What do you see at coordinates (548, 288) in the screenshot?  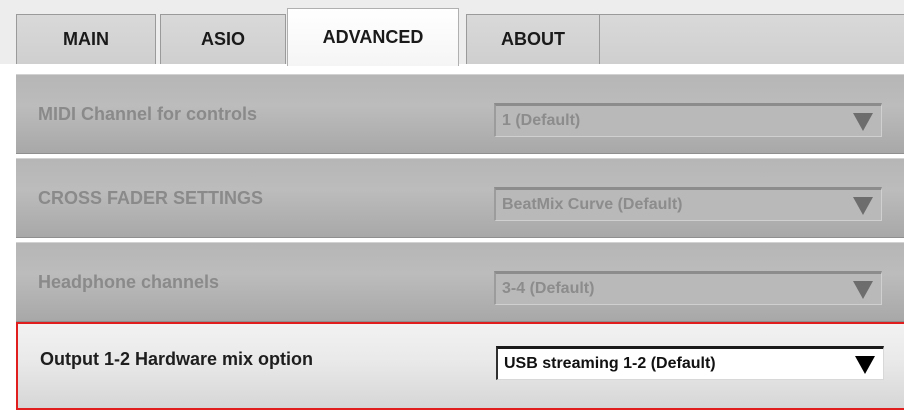 I see `select-value: 3-4 (Default)` at bounding box center [548, 288].